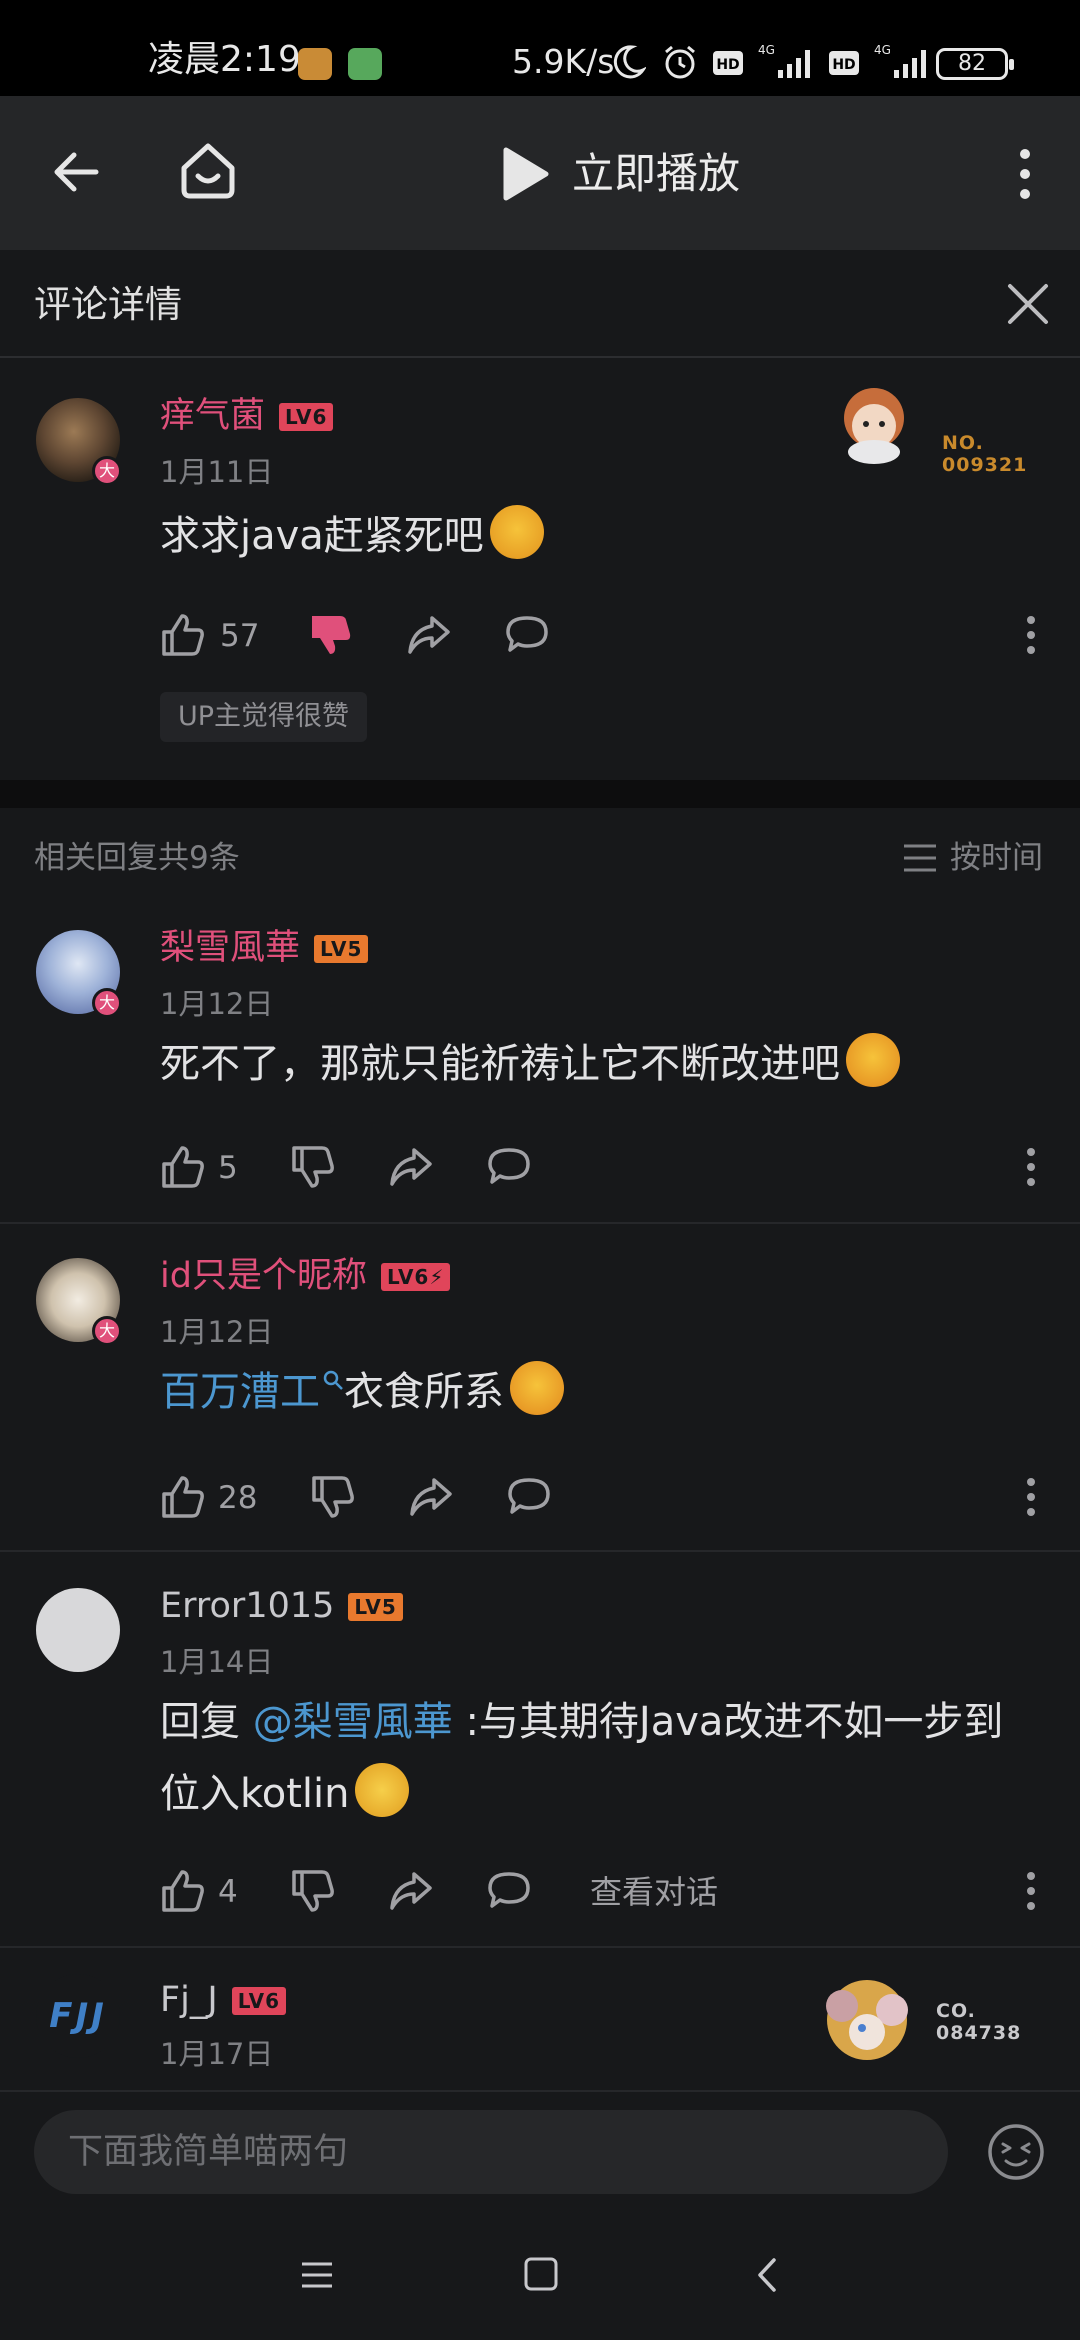  Describe the element at coordinates (331, 635) in the screenshot. I see `dislike-icon-active` at that location.